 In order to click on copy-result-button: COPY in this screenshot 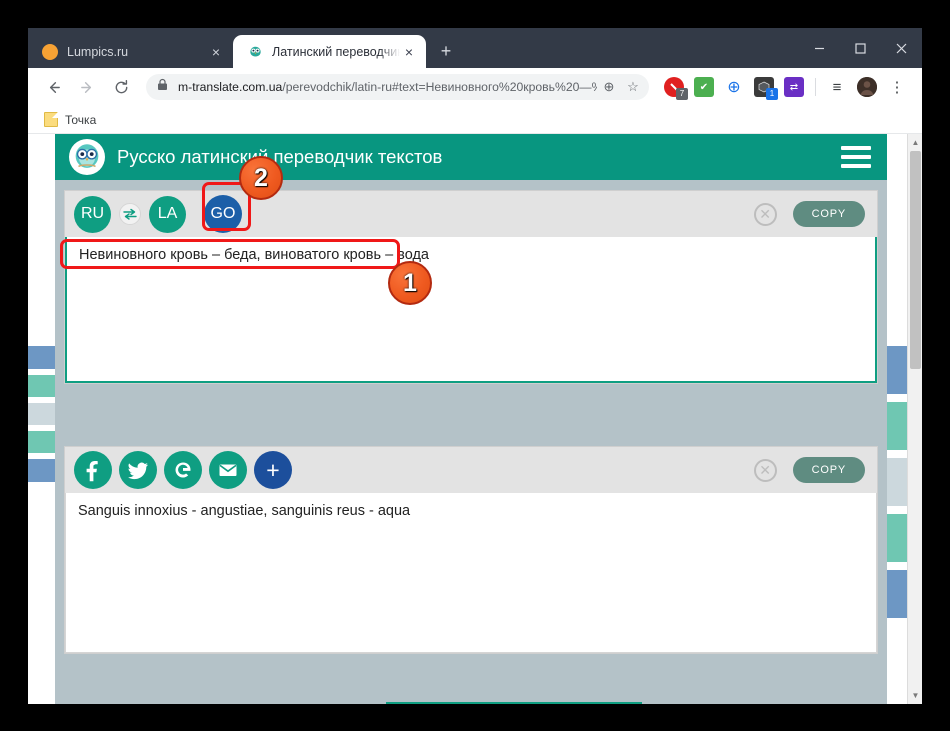, I will do `click(828, 470)`.